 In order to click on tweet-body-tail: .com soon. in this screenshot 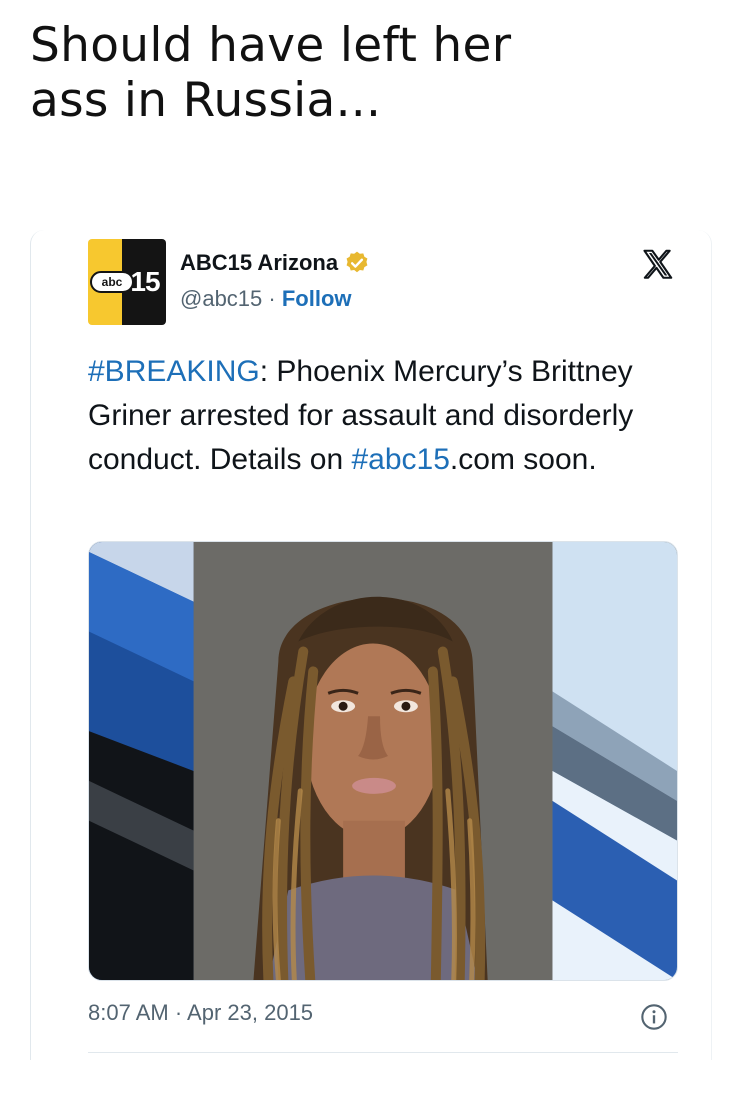, I will do `click(523, 459)`.